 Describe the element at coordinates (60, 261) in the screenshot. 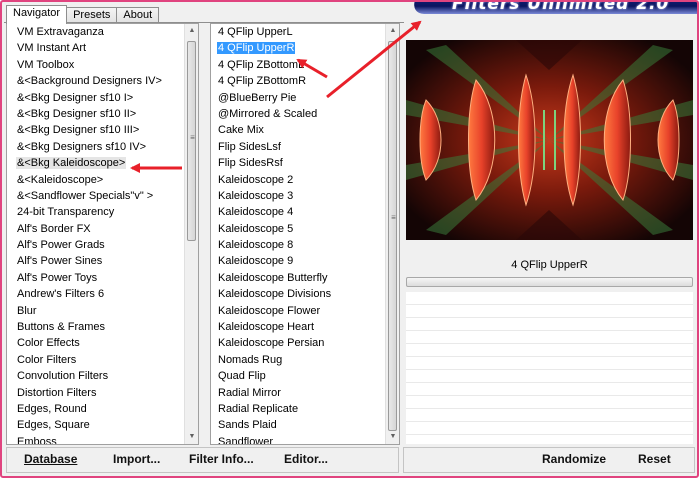

I see `category-item-label: Alf's Power Sines` at that location.